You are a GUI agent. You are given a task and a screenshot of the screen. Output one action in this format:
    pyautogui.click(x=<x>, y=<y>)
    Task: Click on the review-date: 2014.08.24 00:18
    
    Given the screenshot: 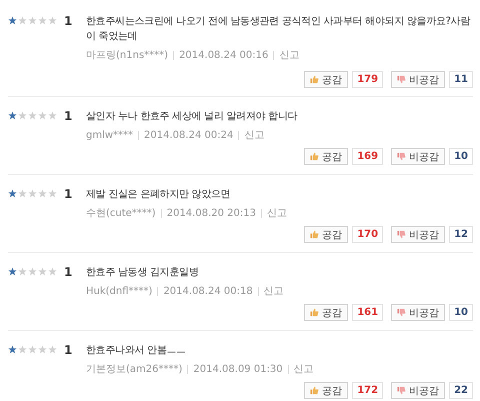 What is the action you would take?
    pyautogui.click(x=208, y=291)
    